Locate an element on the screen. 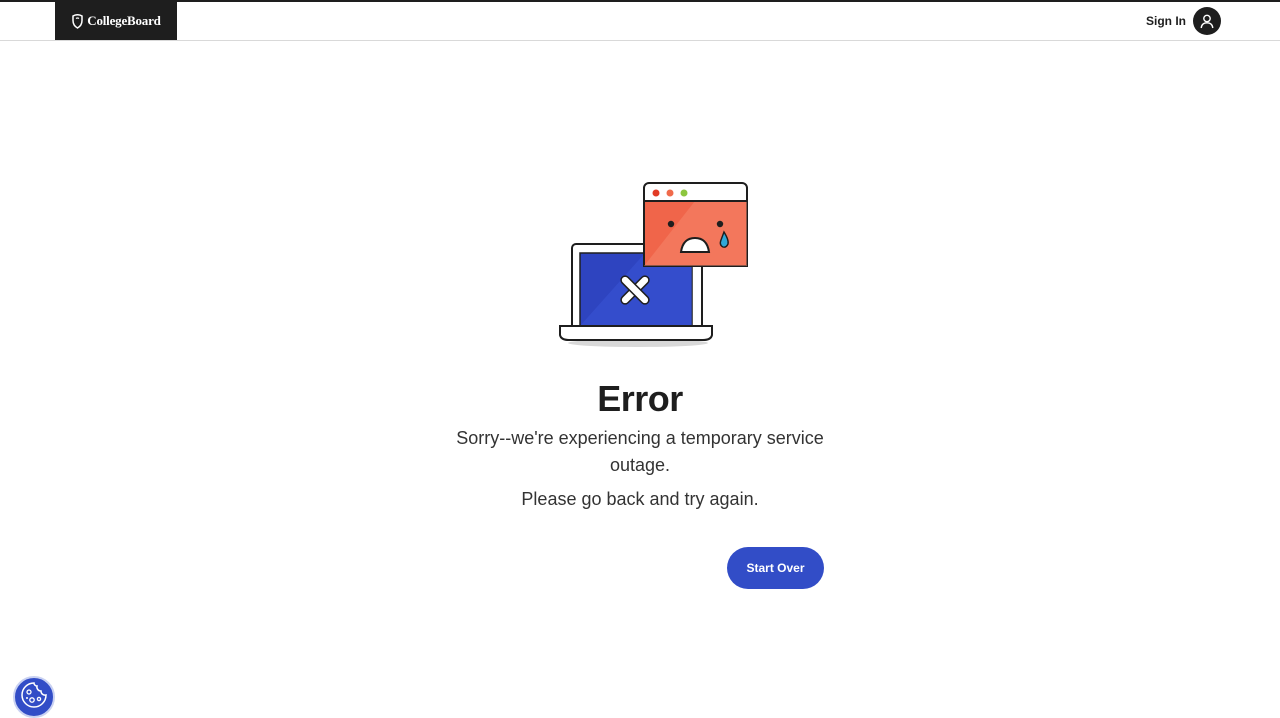  collegeboard-logo: CollegeBoard is located at coordinates (116, 21).